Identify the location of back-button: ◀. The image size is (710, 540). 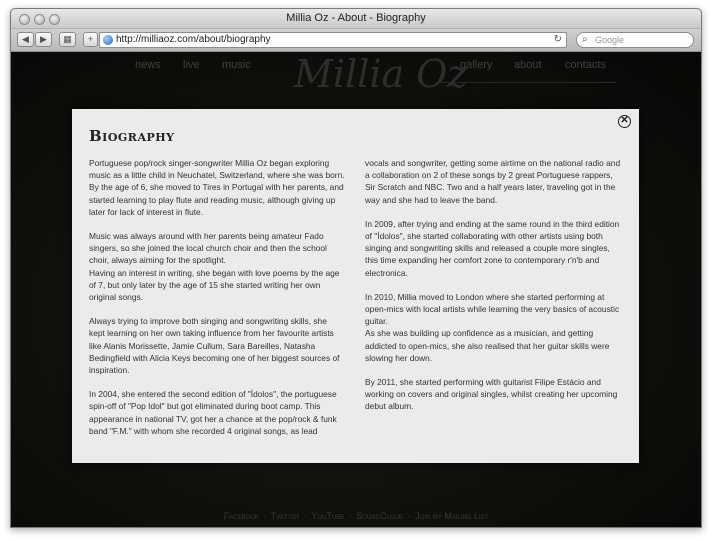
(25, 39).